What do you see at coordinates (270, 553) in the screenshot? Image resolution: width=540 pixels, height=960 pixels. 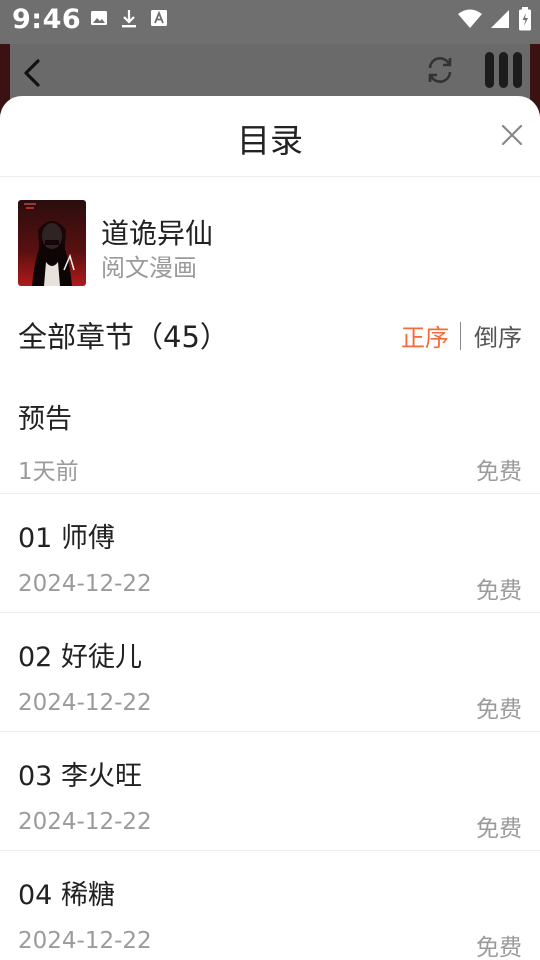 I see `chapter-item: 01 师傅 2024-12-22 免费` at bounding box center [270, 553].